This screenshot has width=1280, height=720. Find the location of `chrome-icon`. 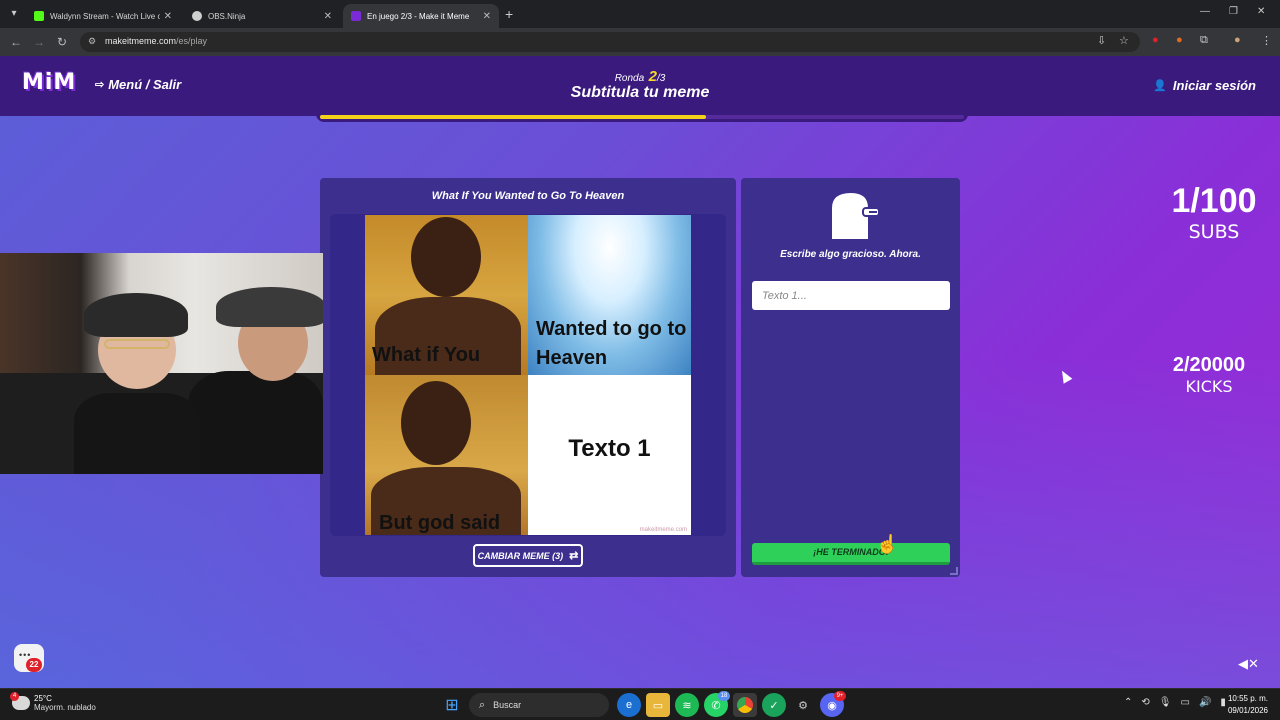

chrome-icon is located at coordinates (745, 705).